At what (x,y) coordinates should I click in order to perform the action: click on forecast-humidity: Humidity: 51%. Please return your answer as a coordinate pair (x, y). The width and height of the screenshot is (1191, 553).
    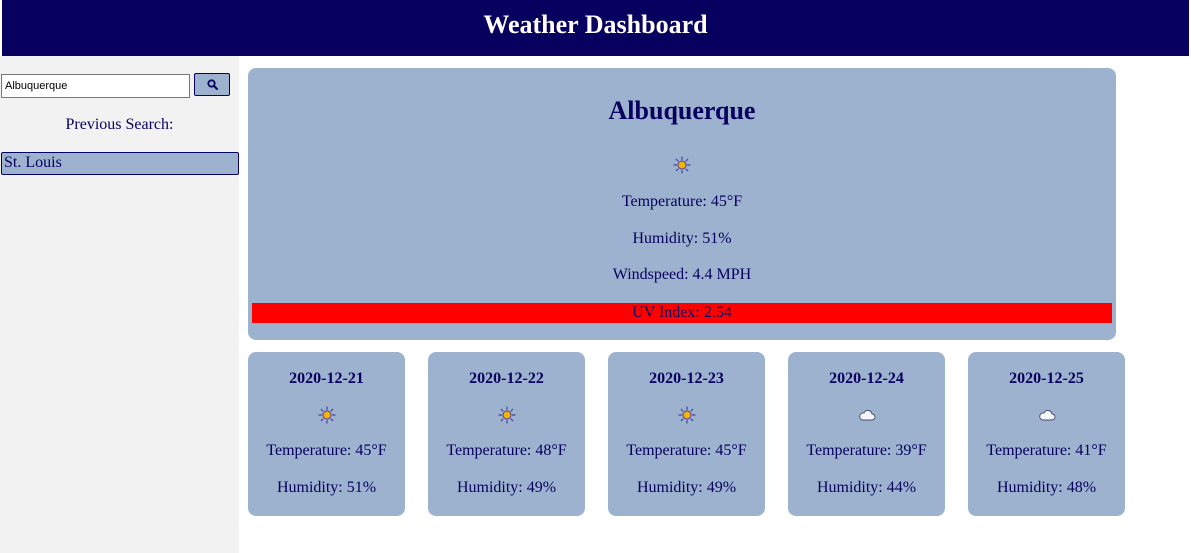
    Looking at the image, I should click on (326, 487).